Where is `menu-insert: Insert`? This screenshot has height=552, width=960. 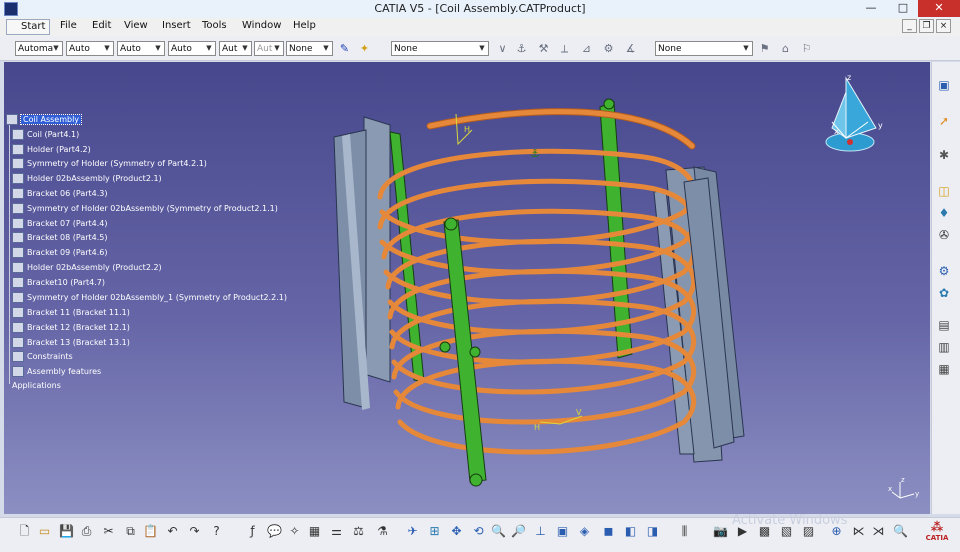 menu-insert: Insert is located at coordinates (176, 25).